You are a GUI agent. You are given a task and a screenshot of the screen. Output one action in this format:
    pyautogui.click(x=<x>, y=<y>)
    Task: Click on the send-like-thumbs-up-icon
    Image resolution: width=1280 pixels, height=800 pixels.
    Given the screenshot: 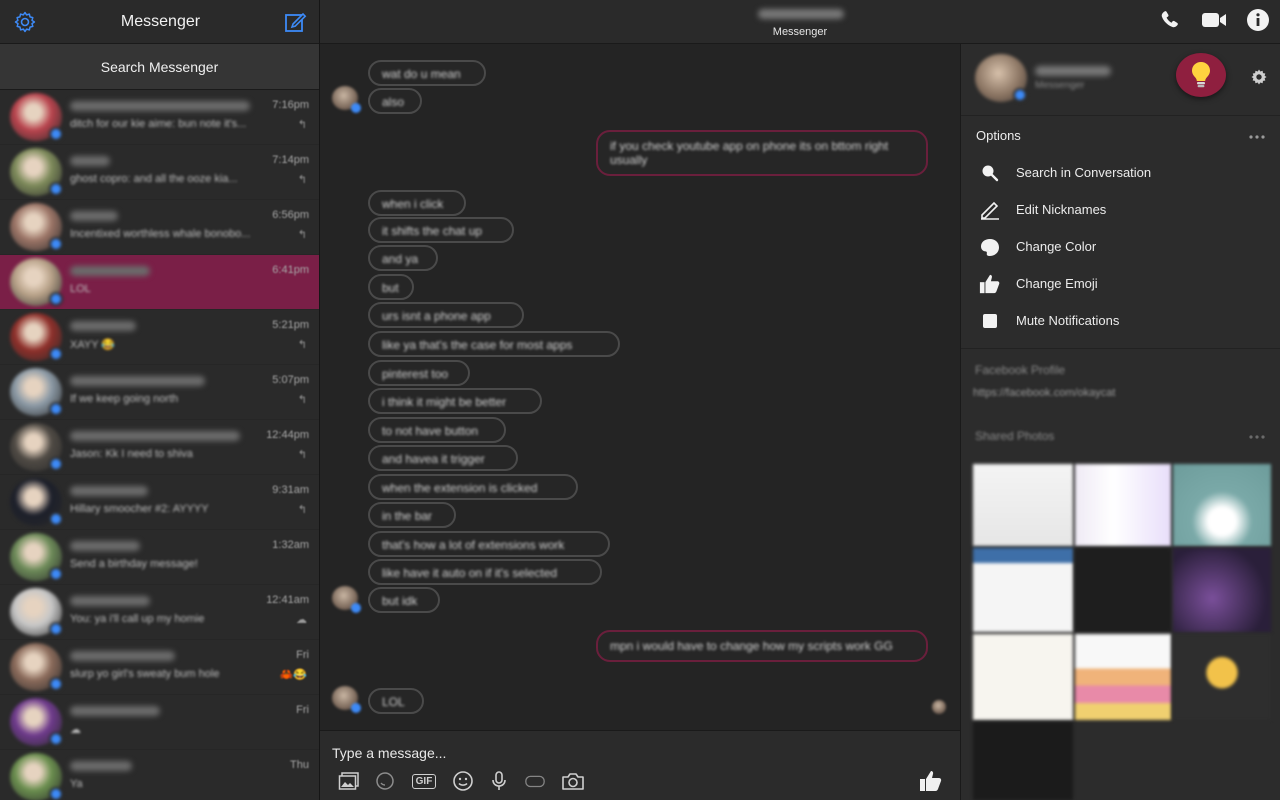 What is the action you would take?
    pyautogui.click(x=931, y=783)
    